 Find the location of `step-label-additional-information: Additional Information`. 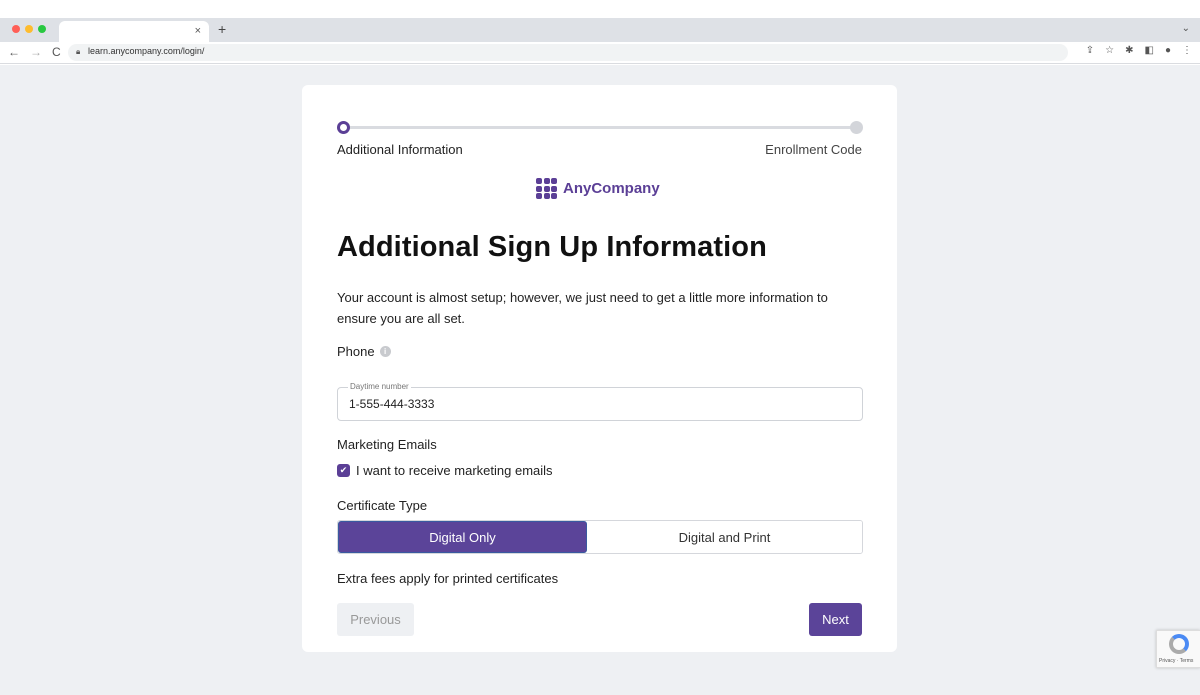

step-label-additional-information: Additional Information is located at coordinates (400, 149).